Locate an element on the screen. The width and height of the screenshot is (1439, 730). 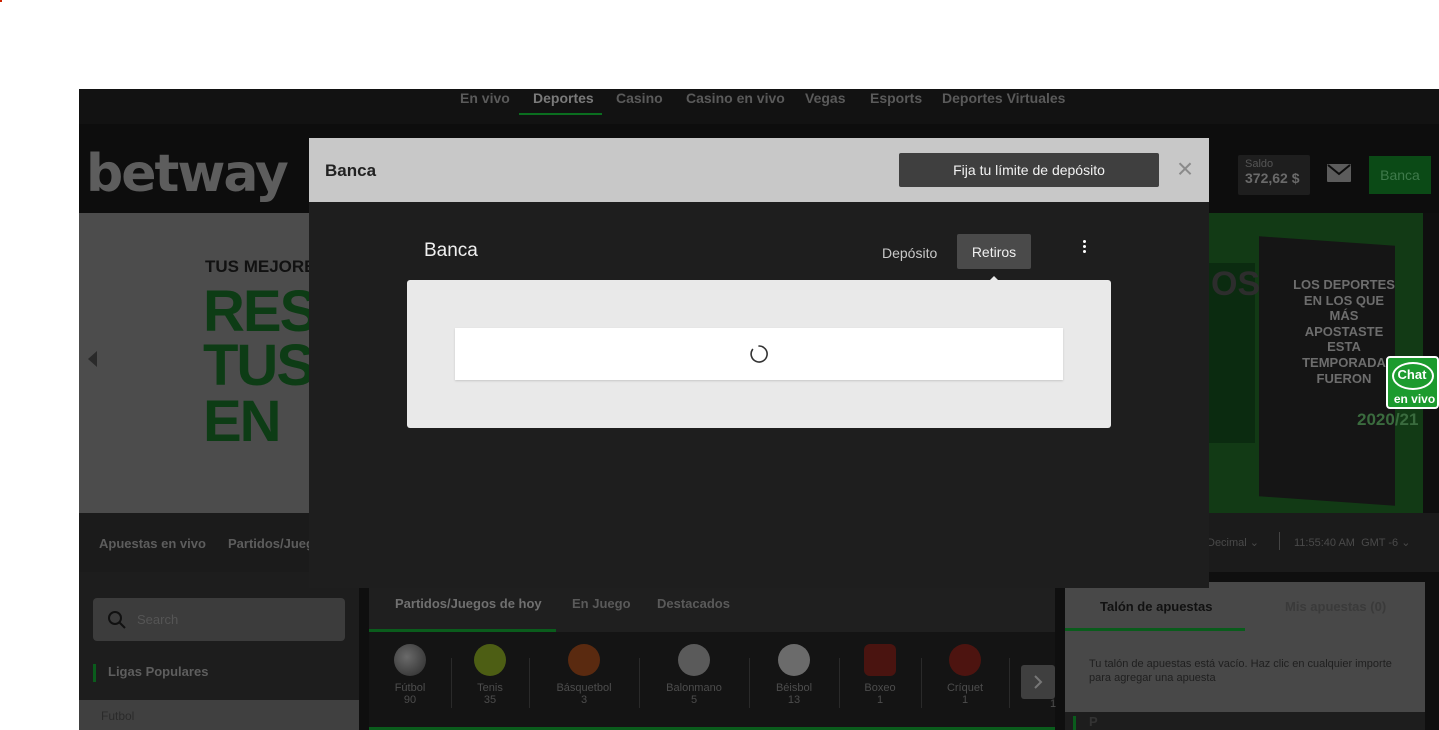
banner-line-2: TUS is located at coordinates (259, 365).